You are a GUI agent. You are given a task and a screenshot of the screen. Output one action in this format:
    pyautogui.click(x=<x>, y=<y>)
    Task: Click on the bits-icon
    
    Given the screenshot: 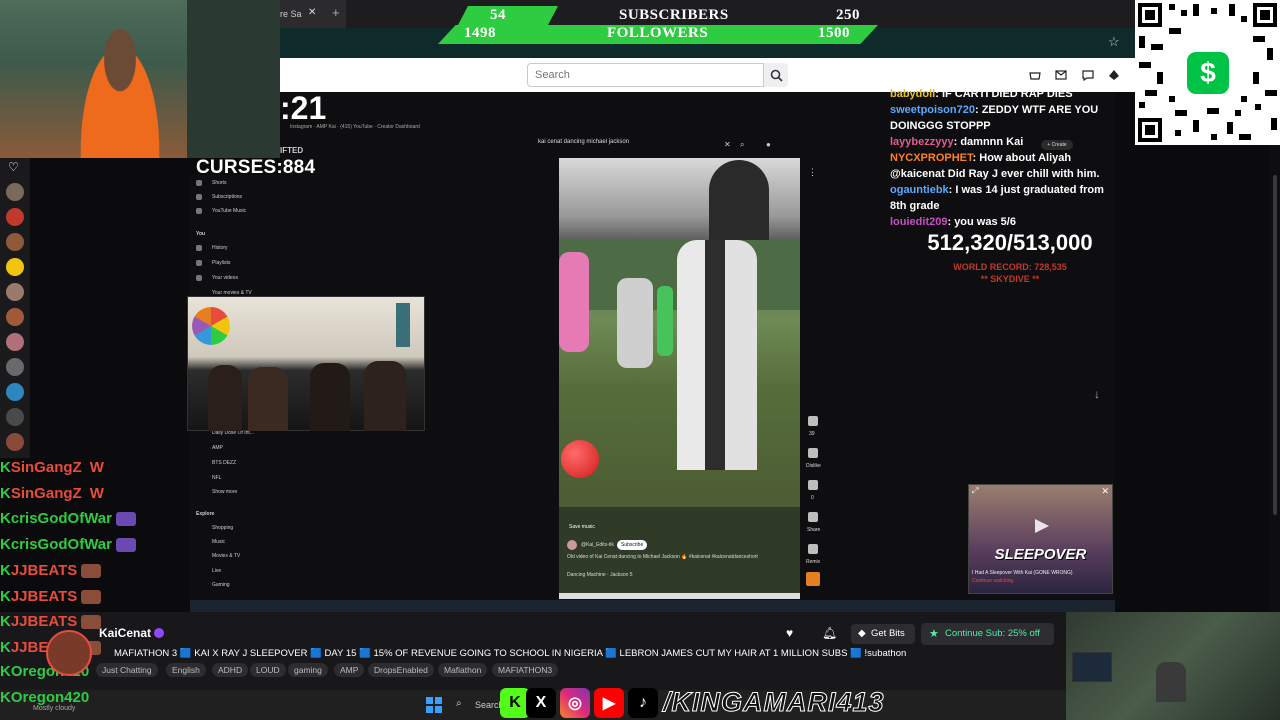 What is the action you would take?
    pyautogui.click(x=1114, y=75)
    